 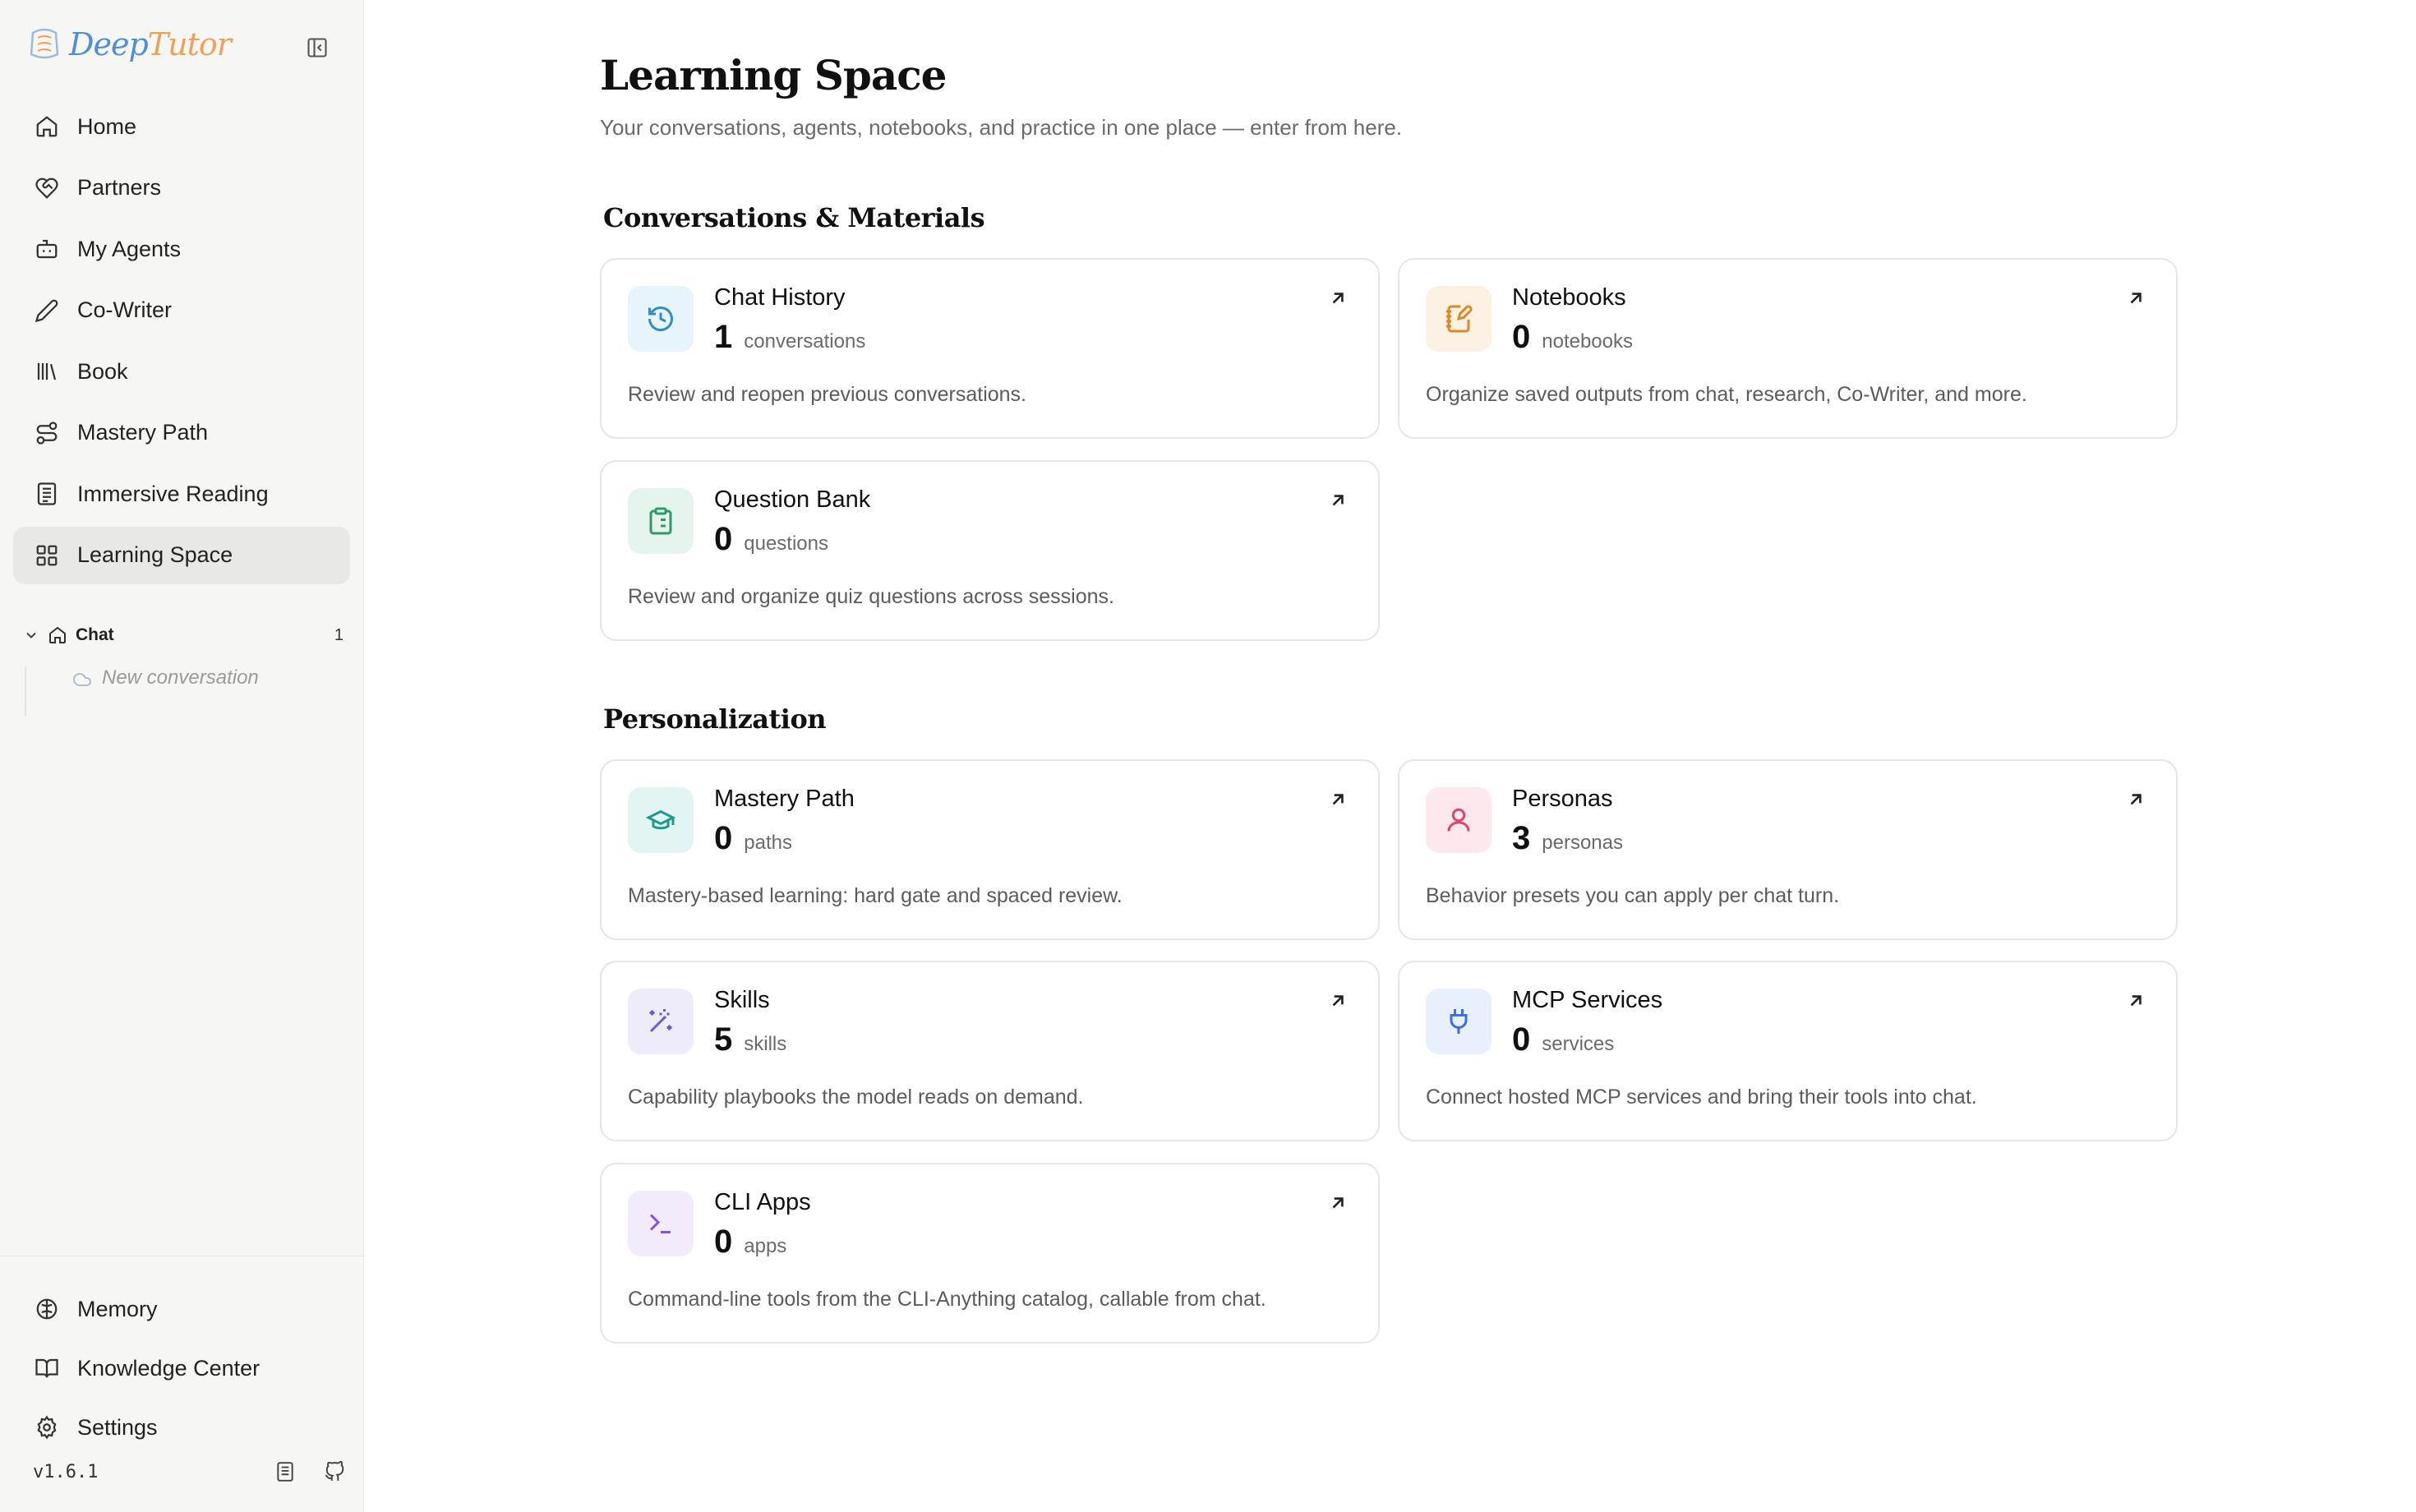 What do you see at coordinates (143, 432) in the screenshot?
I see `nav-item-label: Mastery Path` at bounding box center [143, 432].